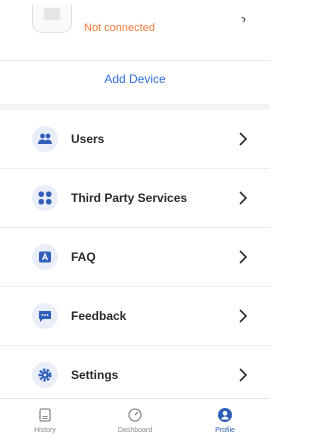 This screenshot has width=320, height=445. I want to click on tab-profile: Profile, so click(225, 422).